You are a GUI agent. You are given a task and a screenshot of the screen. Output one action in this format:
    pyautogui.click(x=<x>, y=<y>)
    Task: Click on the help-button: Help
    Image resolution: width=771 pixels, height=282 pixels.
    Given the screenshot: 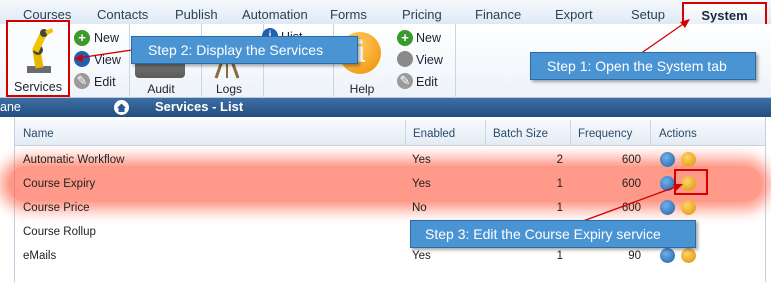 What is the action you would take?
    pyautogui.click(x=362, y=89)
    